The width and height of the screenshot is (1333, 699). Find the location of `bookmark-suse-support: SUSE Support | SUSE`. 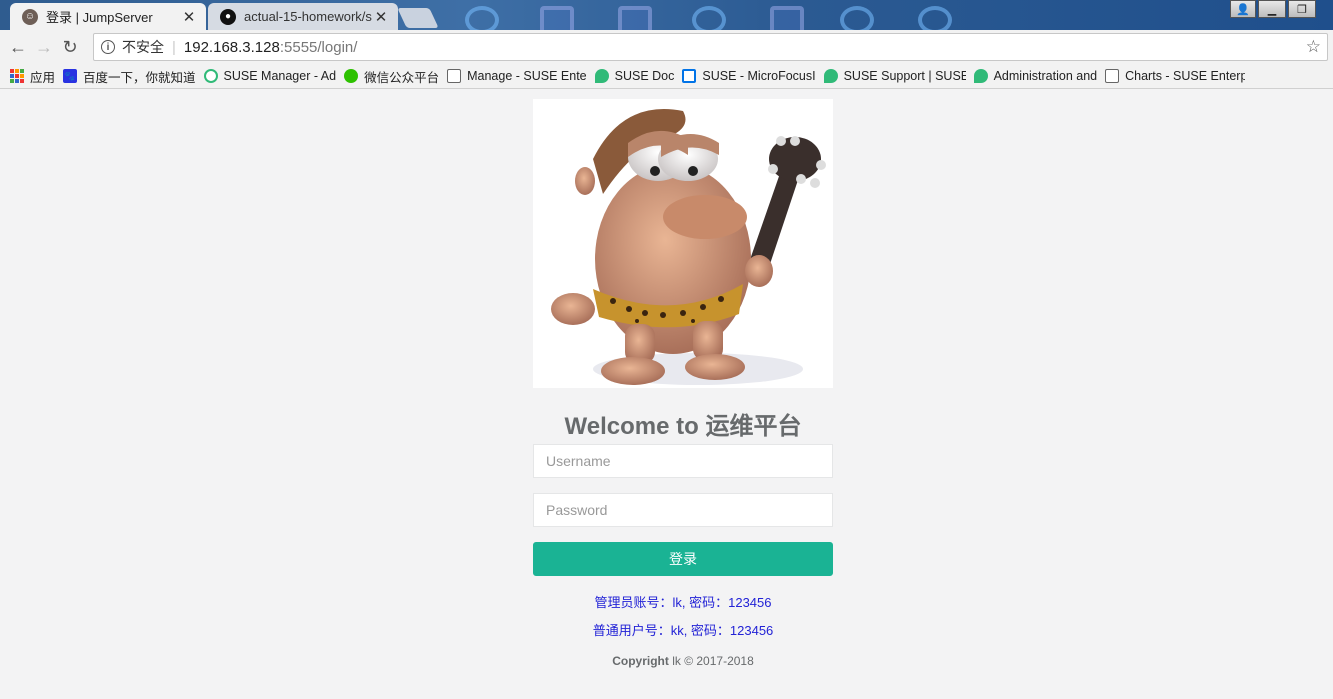

bookmark-suse-support: SUSE Support | SUSE is located at coordinates (894, 76).